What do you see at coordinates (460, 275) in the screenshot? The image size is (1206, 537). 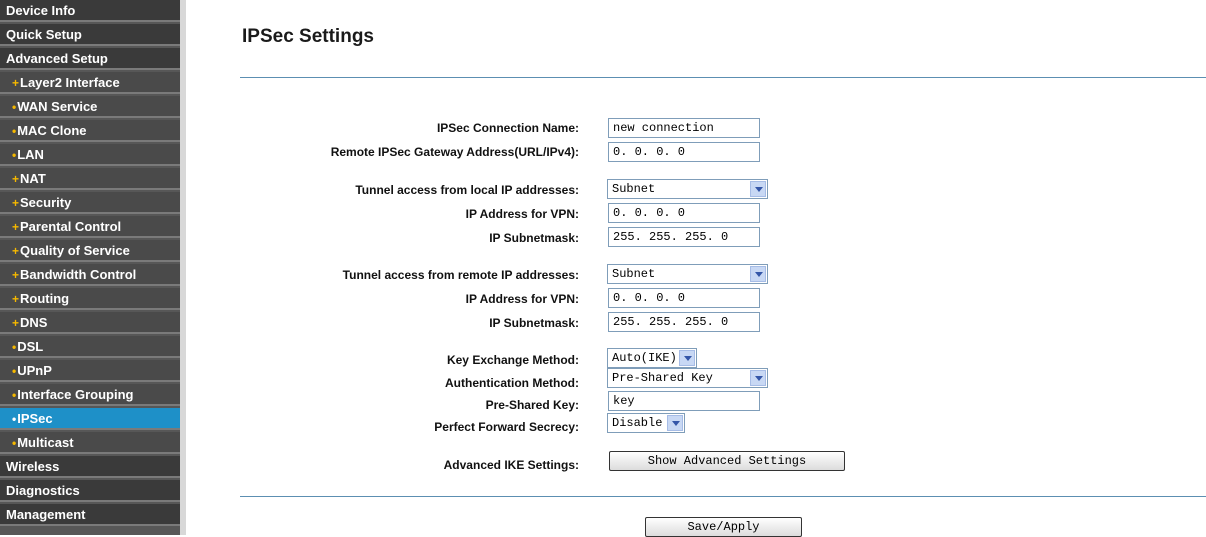 I see `remote-access-label: Tunnel access from remote IP addresses:` at bounding box center [460, 275].